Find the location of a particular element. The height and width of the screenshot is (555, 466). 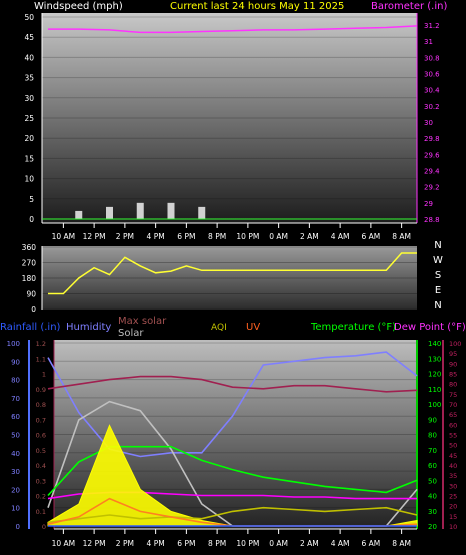

wind-time-tick-label: 12 PM is located at coordinates (94, 236).